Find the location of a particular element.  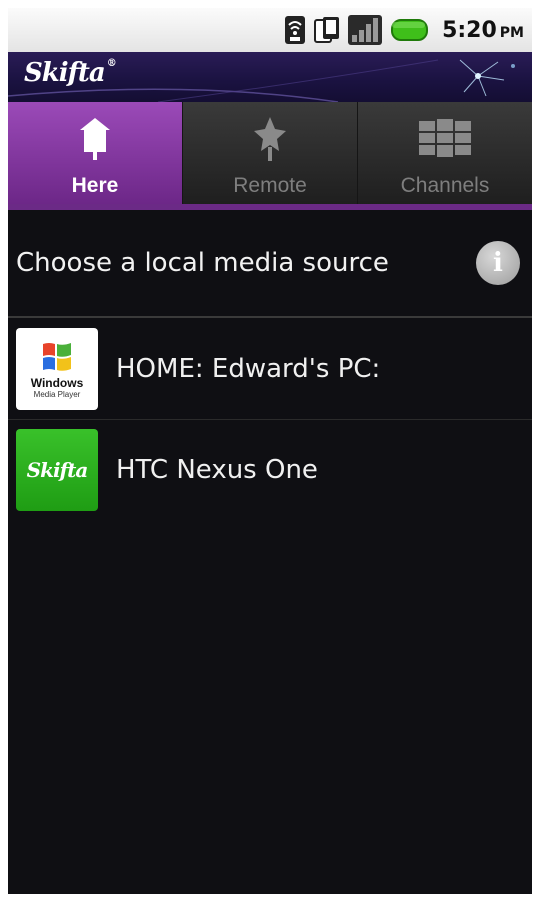

tab-here-label: Here is located at coordinates (95, 185).